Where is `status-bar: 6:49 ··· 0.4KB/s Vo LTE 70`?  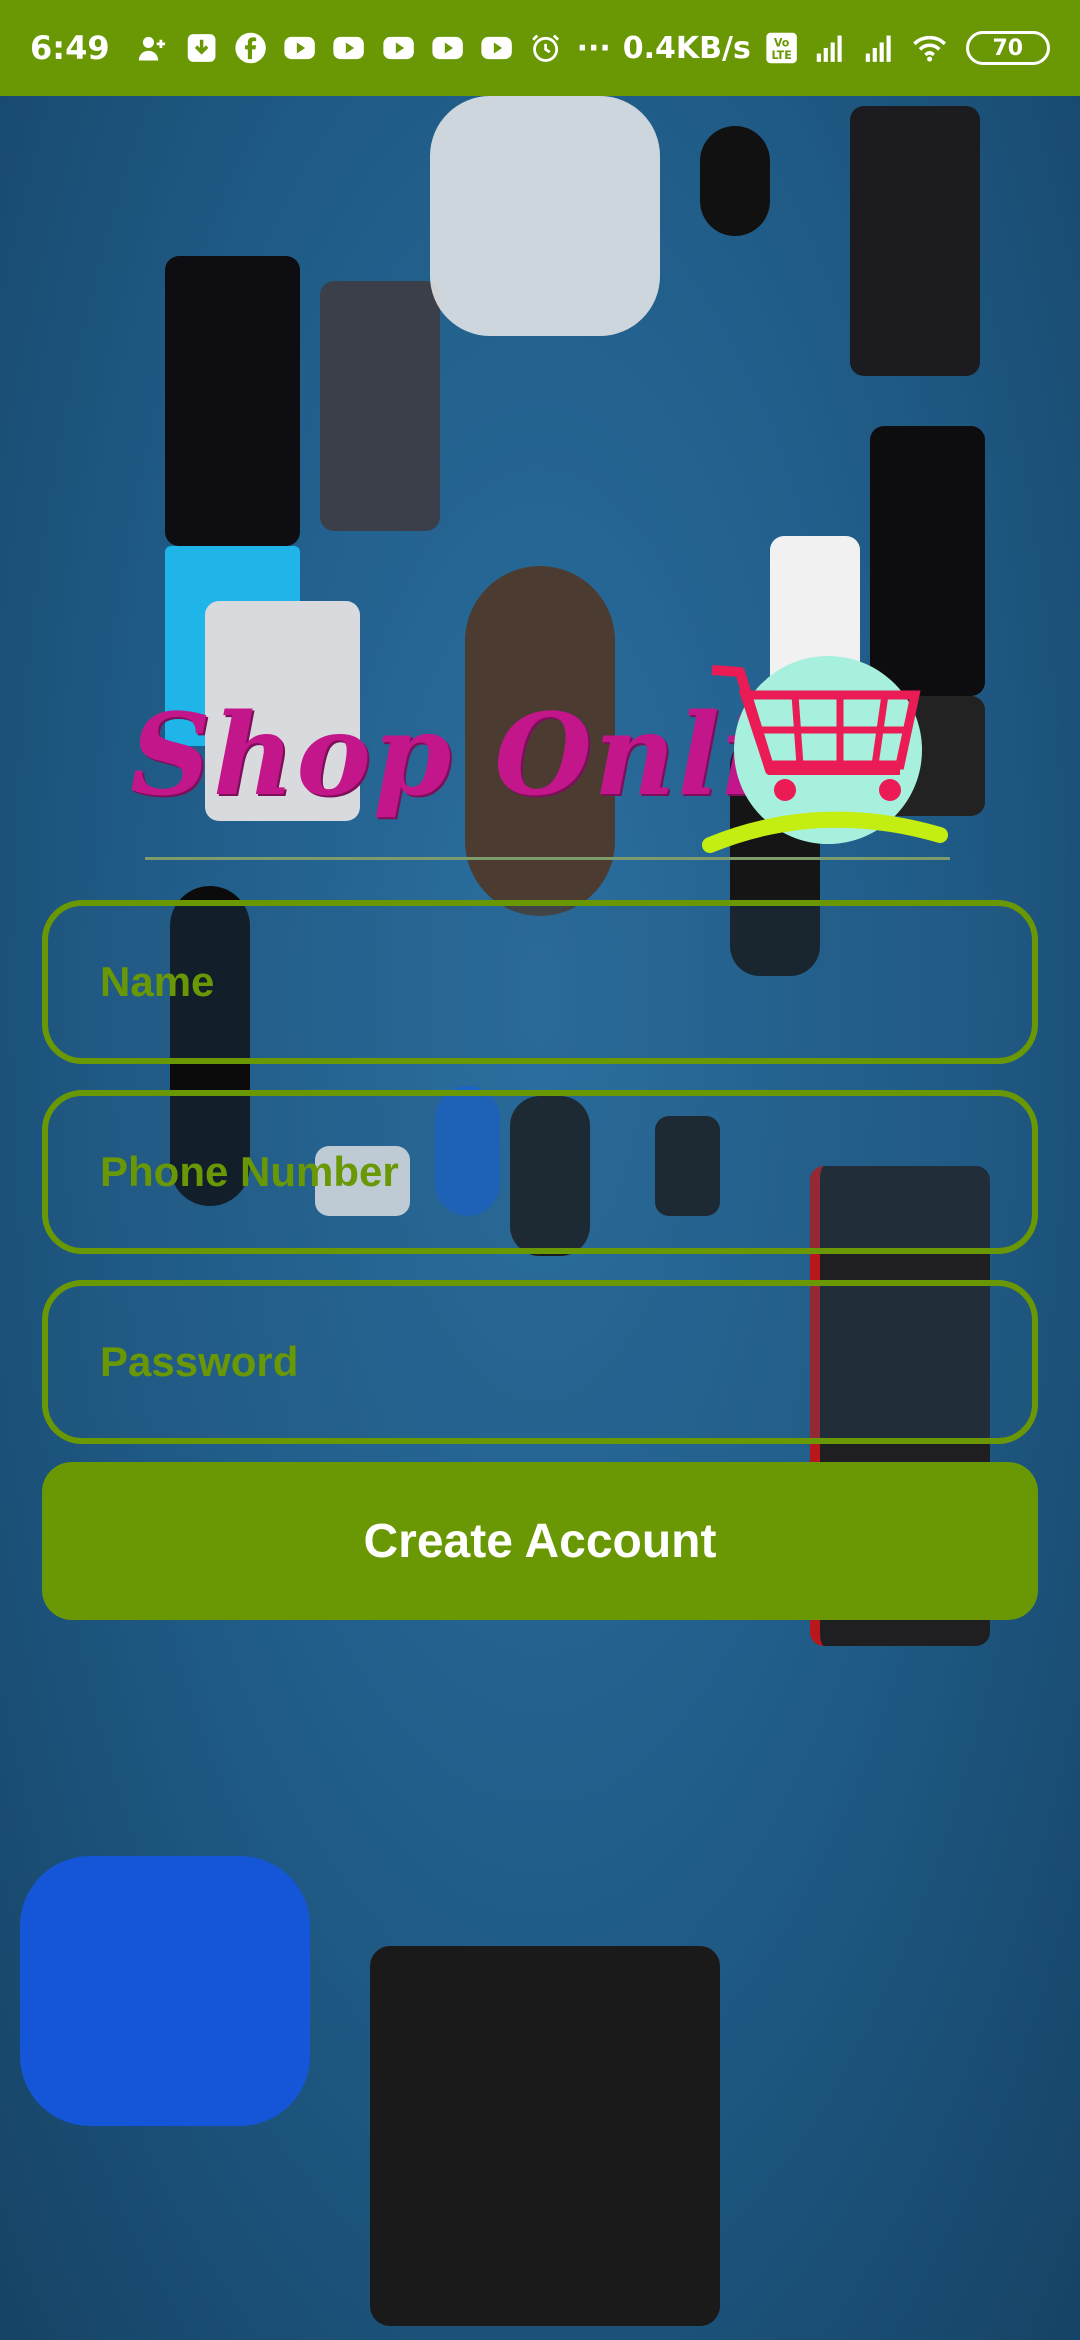 status-bar: 6:49 ··· 0.4KB/s Vo LTE 70 is located at coordinates (540, 48).